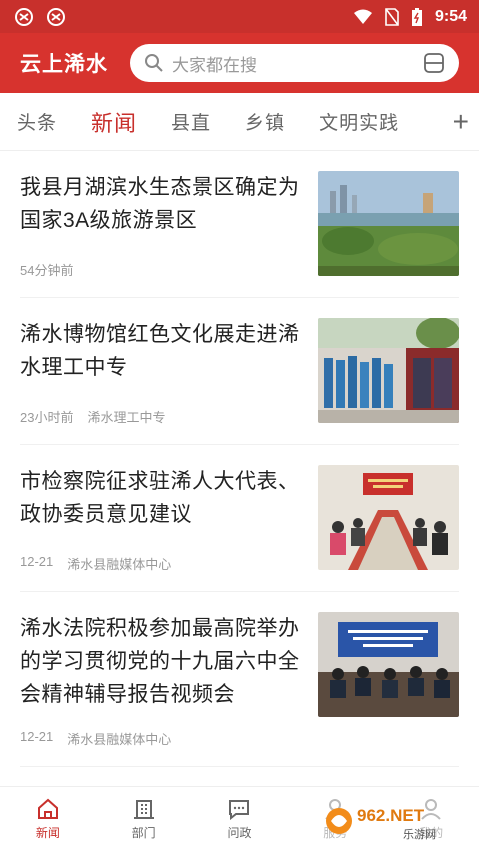 This screenshot has width=479, height=851. Describe the element at coordinates (214, 65) in the screenshot. I see `search-placeholder: 大家都在搜` at that location.